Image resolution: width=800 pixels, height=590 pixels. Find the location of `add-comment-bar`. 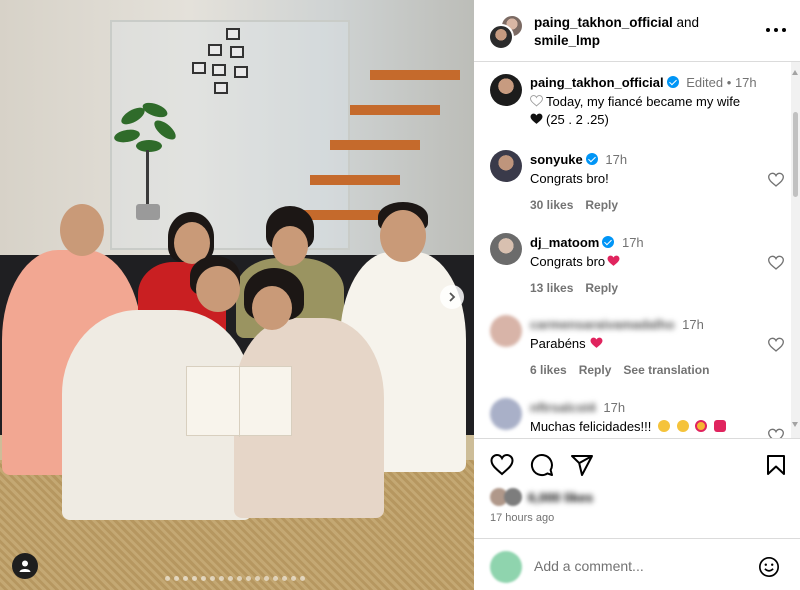

add-comment-bar is located at coordinates (637, 564).